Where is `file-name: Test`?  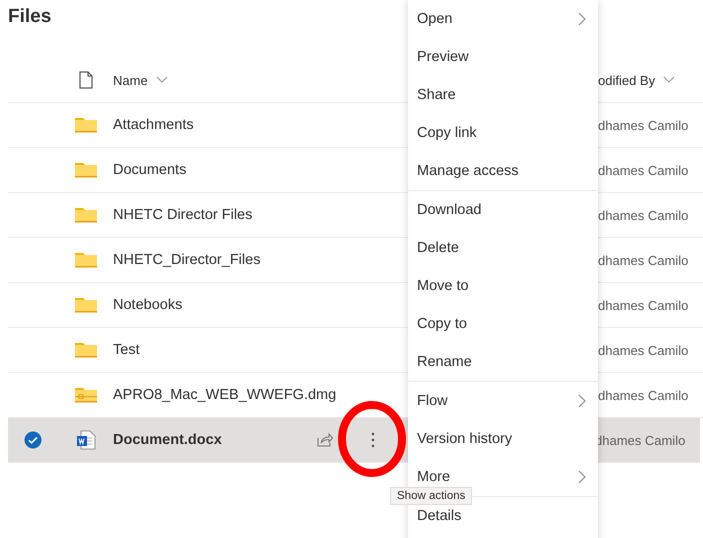
file-name: Test is located at coordinates (126, 350).